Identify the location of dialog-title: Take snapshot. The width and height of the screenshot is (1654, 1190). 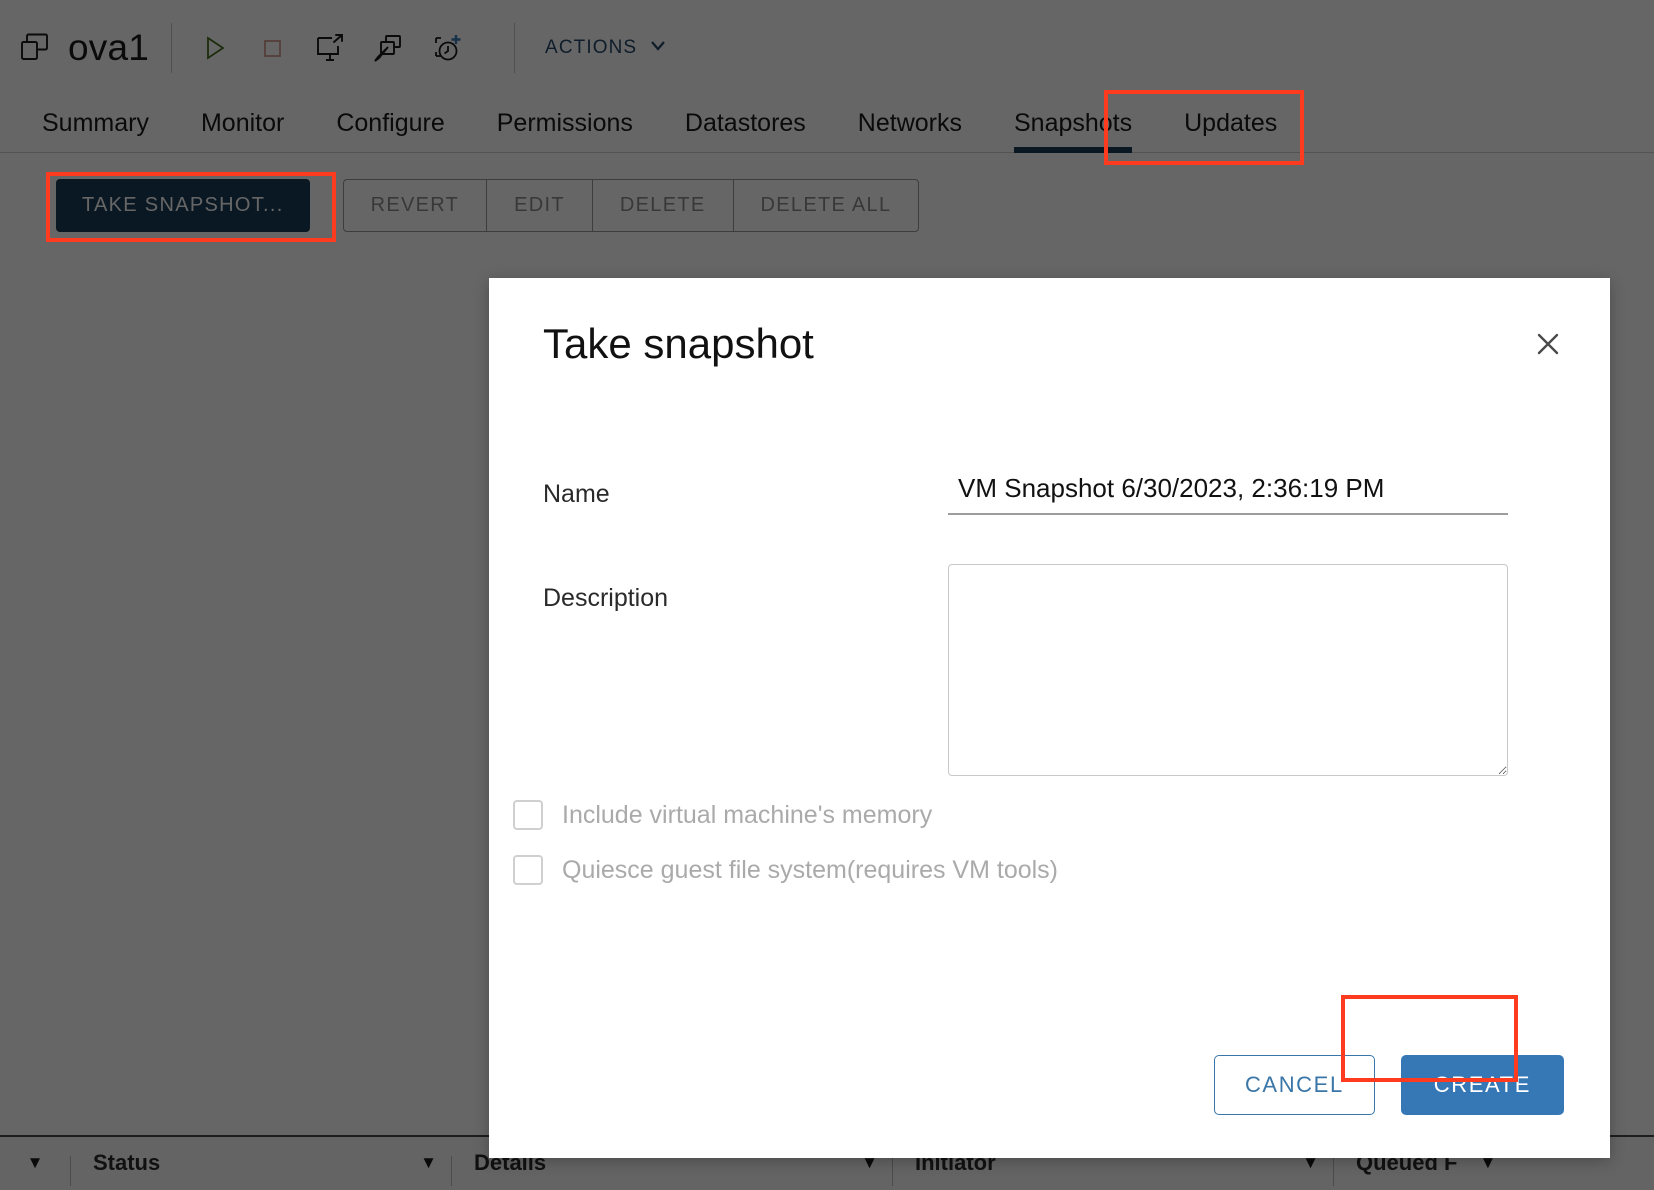
(678, 343).